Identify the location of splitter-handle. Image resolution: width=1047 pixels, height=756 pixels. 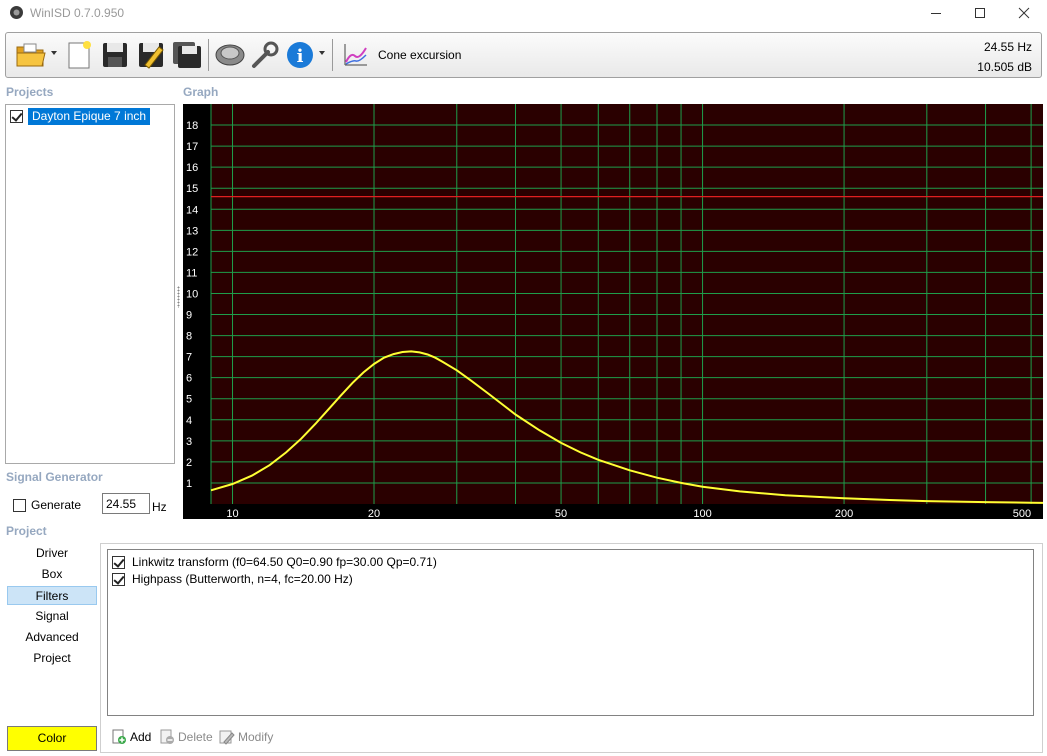
(178, 297).